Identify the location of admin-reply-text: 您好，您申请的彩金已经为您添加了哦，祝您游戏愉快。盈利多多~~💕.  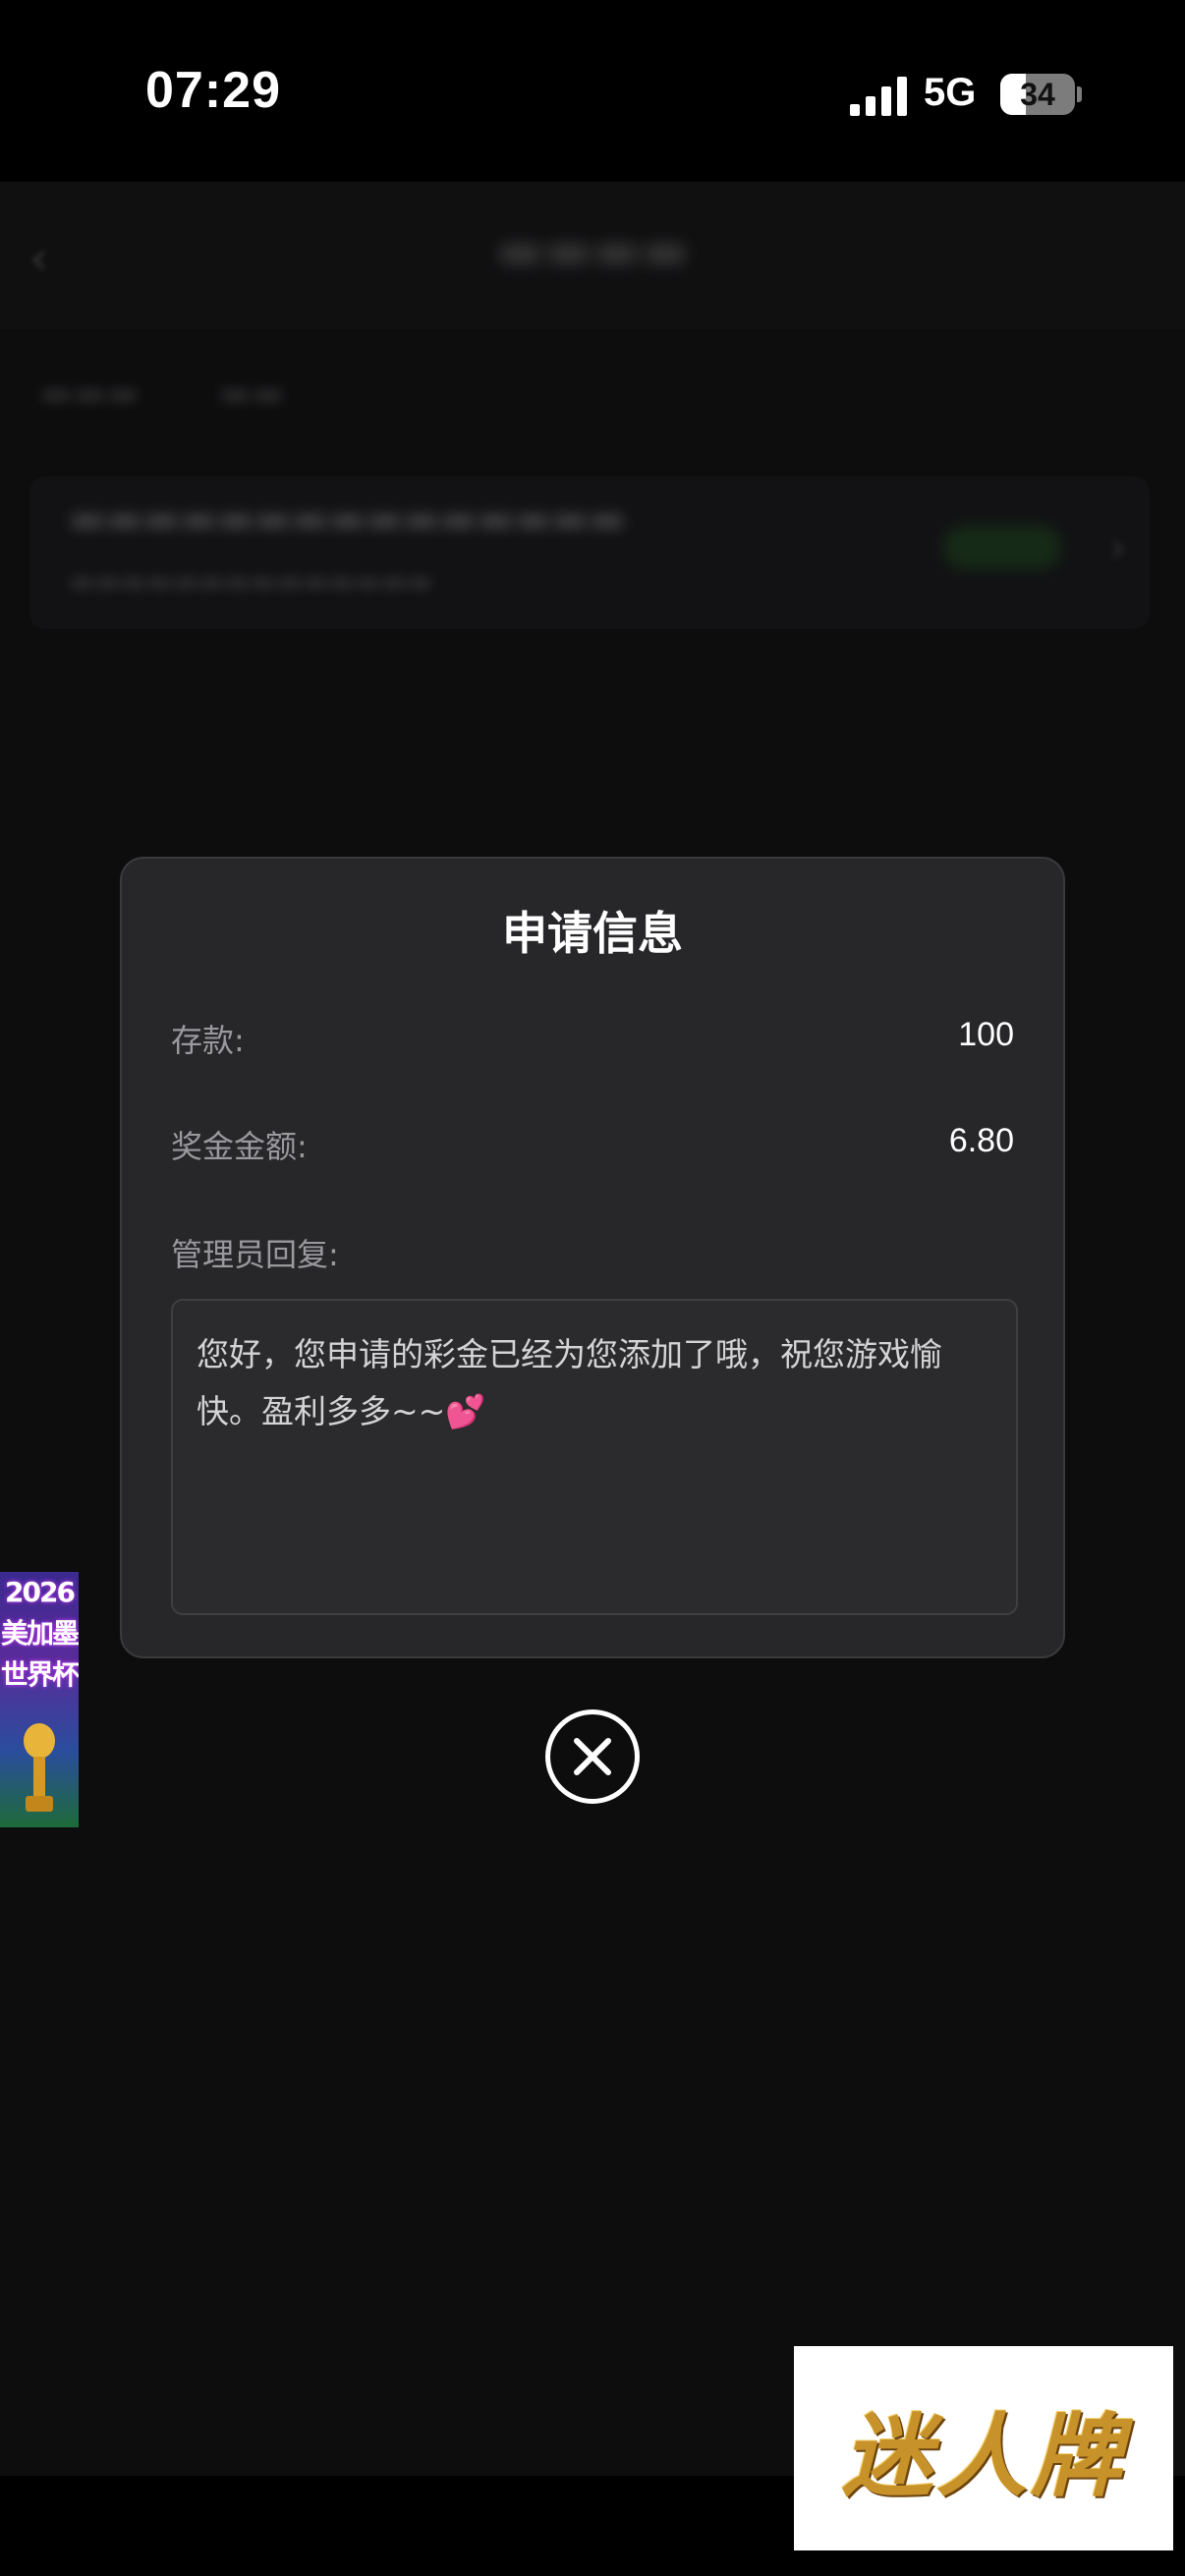
(569, 1382).